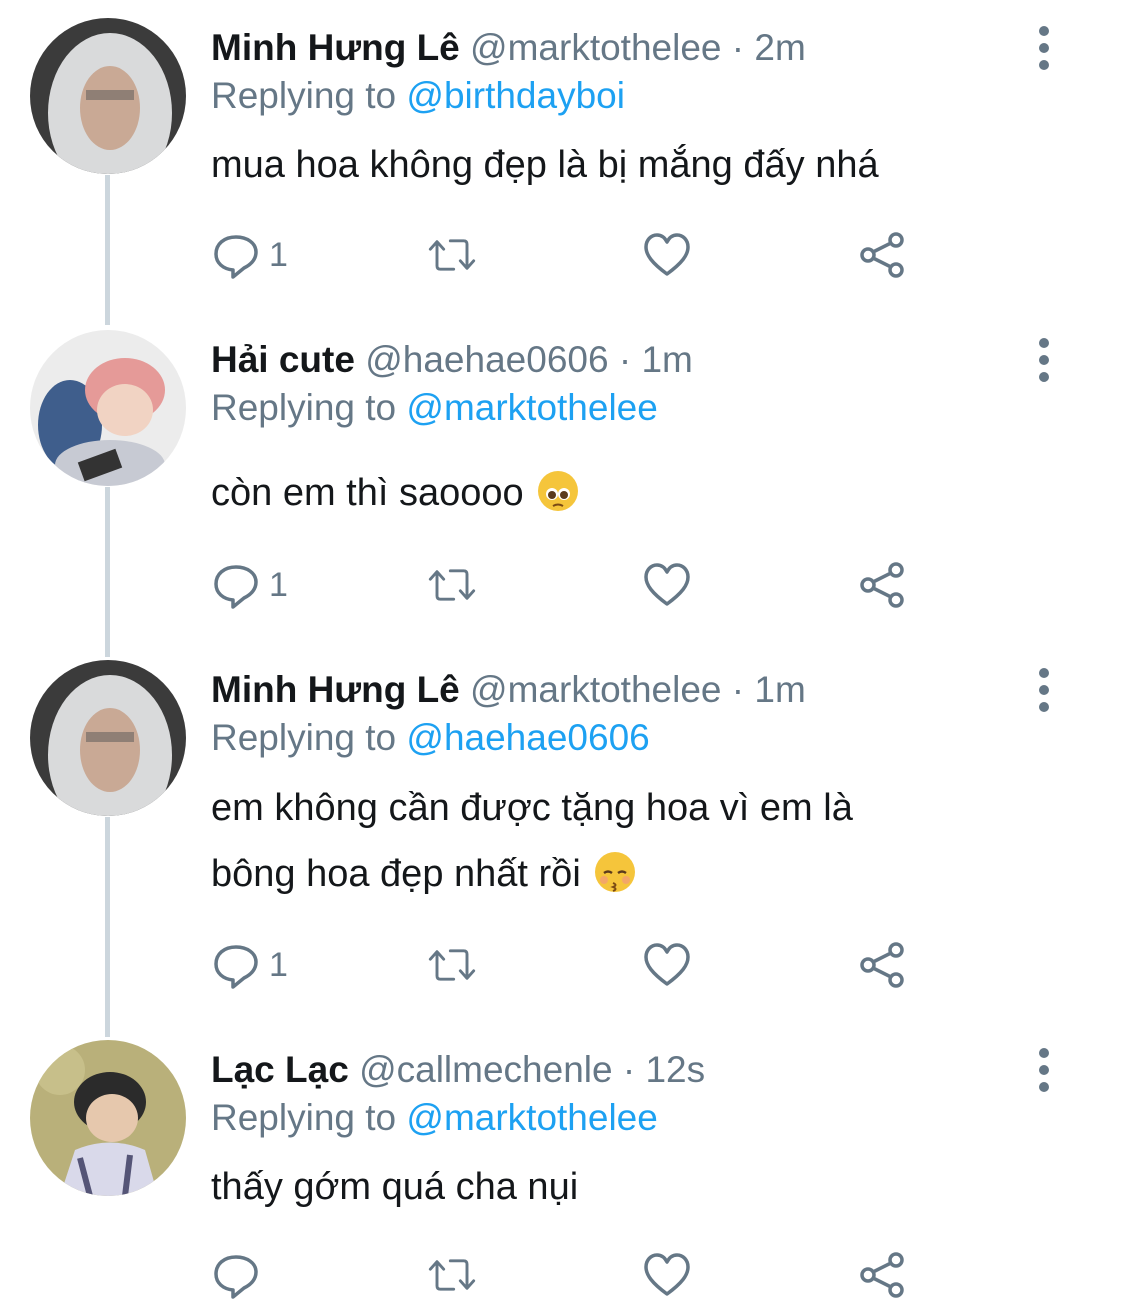 This screenshot has height=1310, width=1125. I want to click on replying-to-line: Replying to @birthdayboi, so click(418, 96).